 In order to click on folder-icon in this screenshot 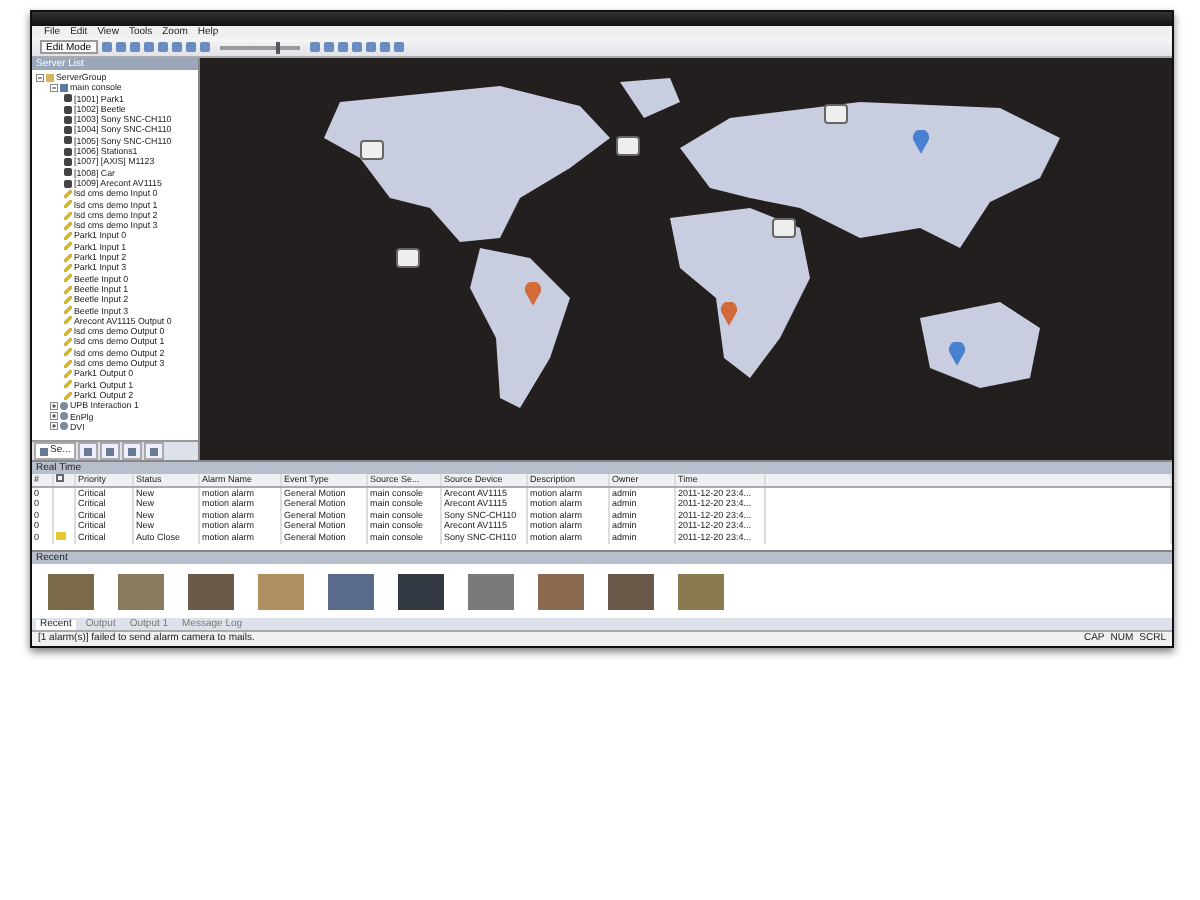, I will do `click(50, 77)`.